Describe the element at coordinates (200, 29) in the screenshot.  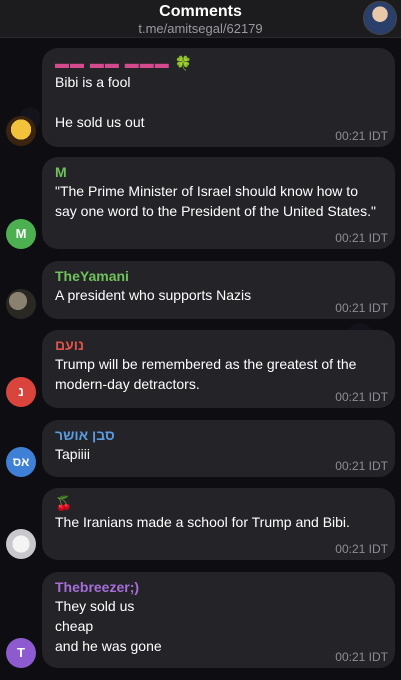
I see `header-subtitle: t.me/amitsegal/62179` at that location.